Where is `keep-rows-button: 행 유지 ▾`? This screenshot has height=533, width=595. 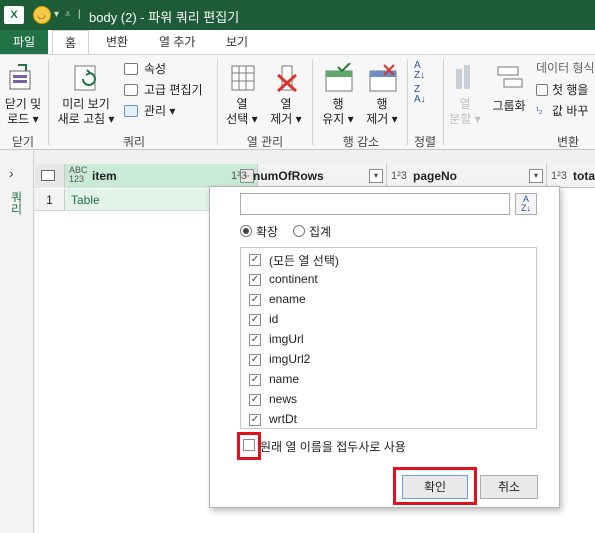 keep-rows-button: 행 유지 ▾ is located at coordinates (338, 93).